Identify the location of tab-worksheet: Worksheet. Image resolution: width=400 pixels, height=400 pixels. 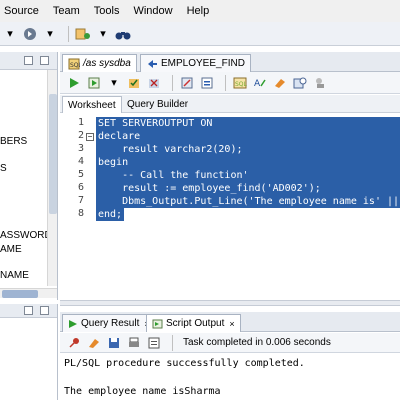
(92, 104).